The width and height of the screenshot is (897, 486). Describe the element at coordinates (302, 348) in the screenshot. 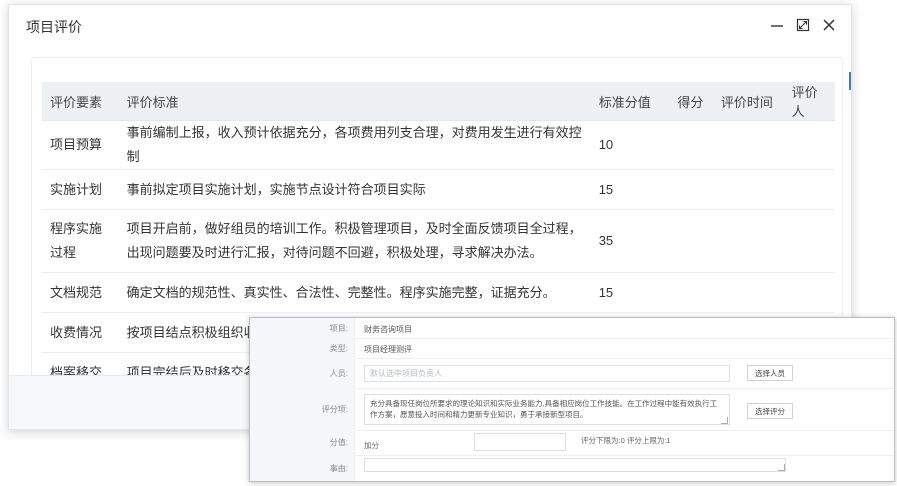

I see `type-label: 类型:` at that location.